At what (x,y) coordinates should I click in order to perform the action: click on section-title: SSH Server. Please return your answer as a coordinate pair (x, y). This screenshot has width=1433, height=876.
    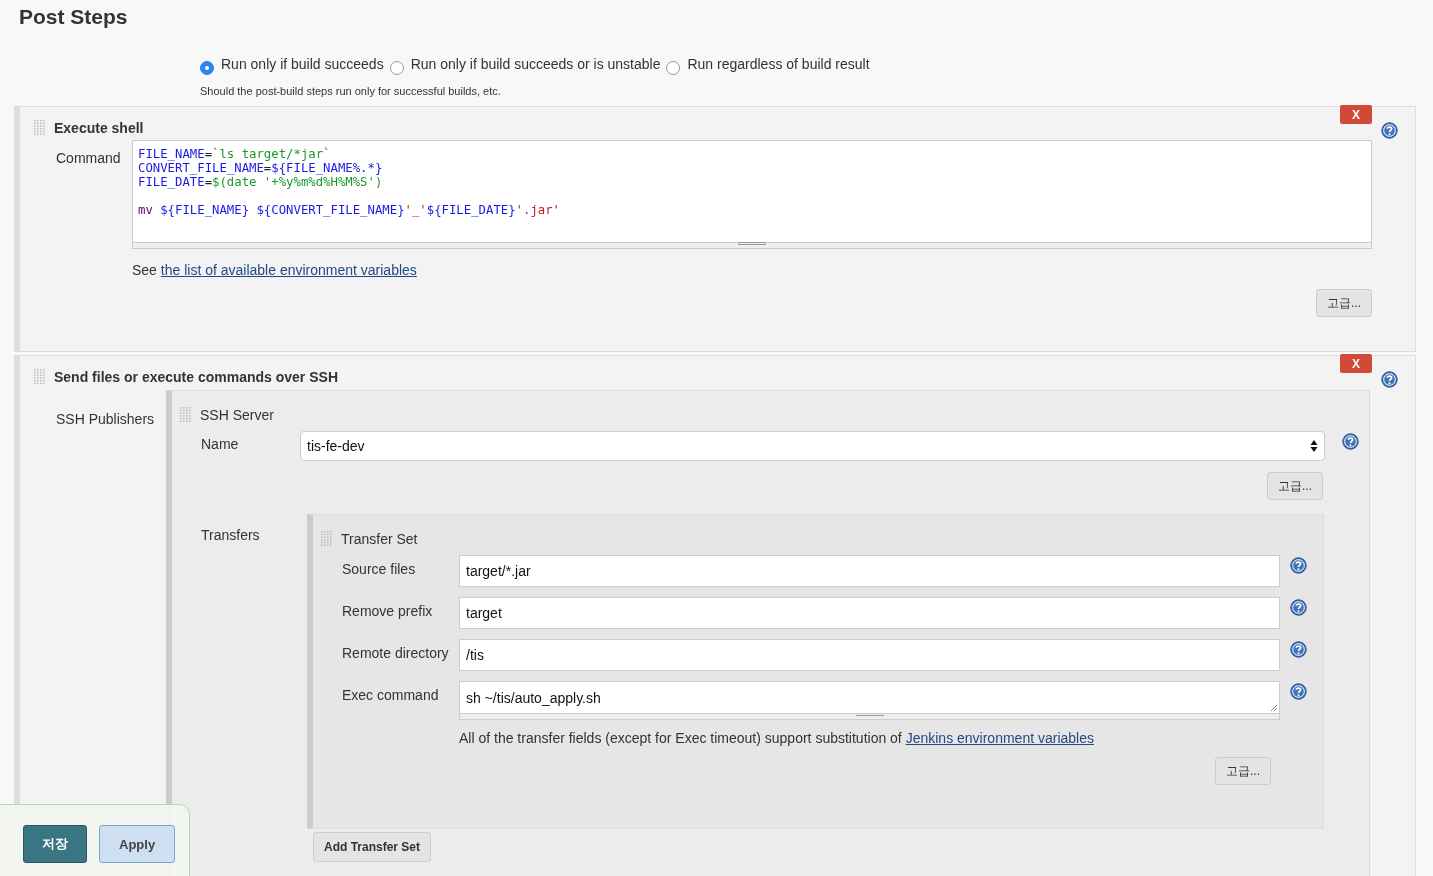
    Looking at the image, I should click on (237, 415).